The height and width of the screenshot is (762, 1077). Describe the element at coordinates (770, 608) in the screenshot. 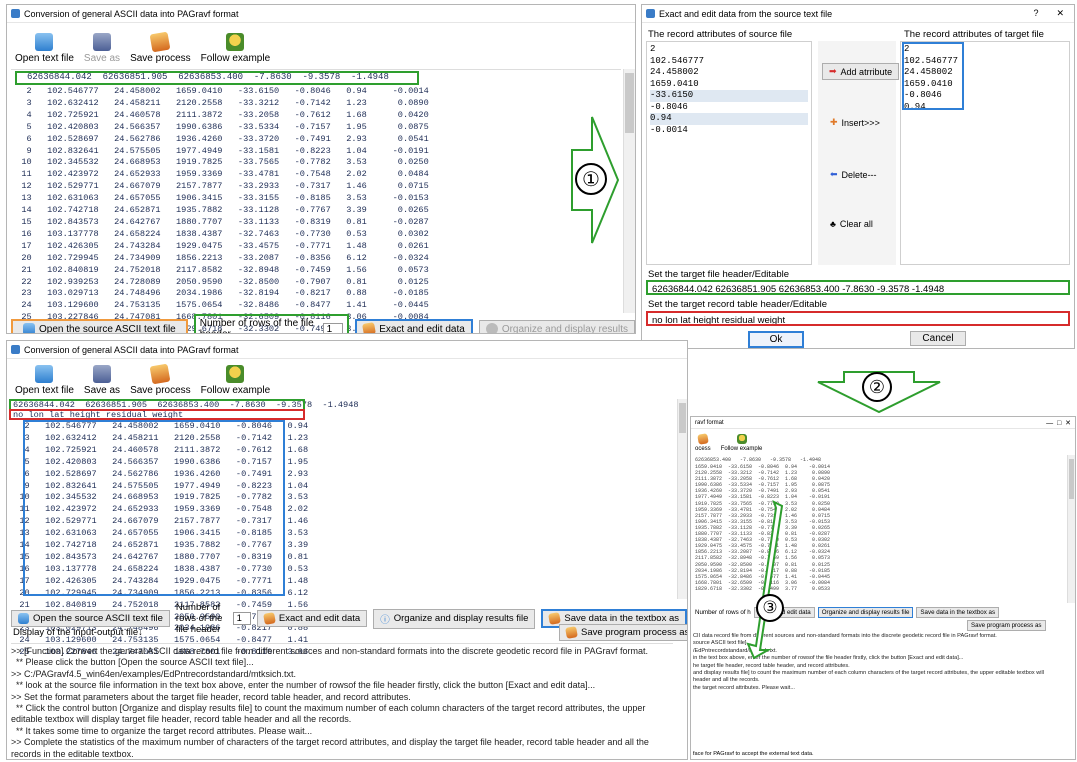

I see `step-3-marker: ③` at that location.